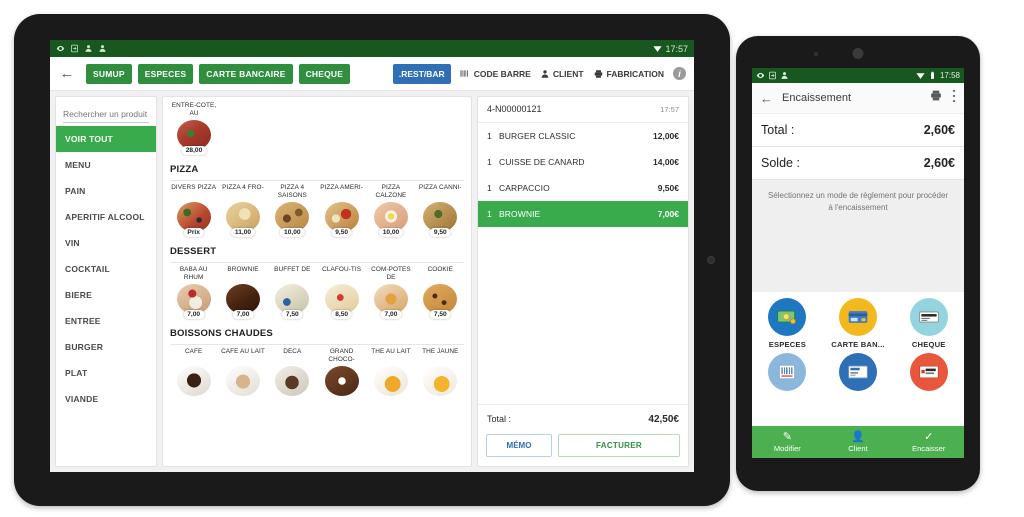 The width and height of the screenshot is (1024, 517). Describe the element at coordinates (242, 372) in the screenshot. I see `product-card: CAFE AU LAIT` at that location.